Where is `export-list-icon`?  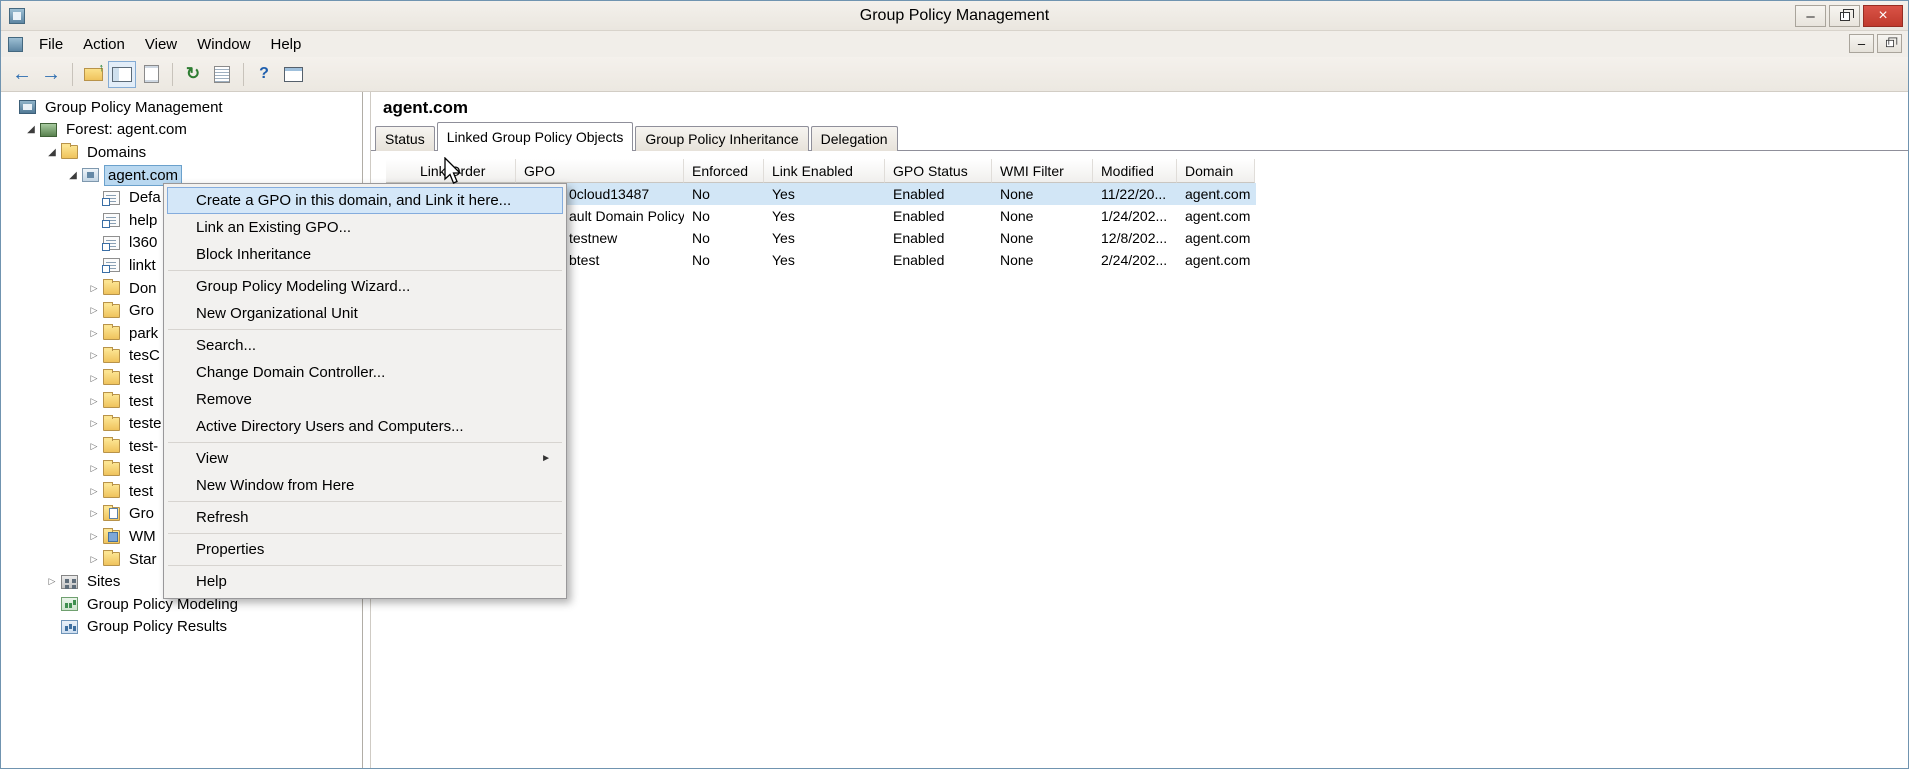 export-list-icon is located at coordinates (222, 74).